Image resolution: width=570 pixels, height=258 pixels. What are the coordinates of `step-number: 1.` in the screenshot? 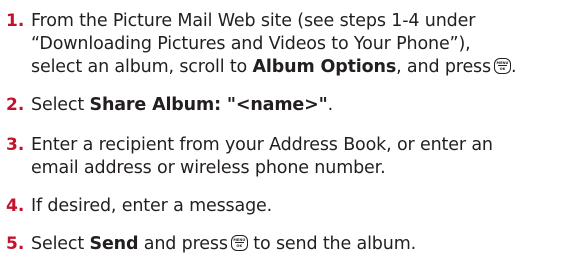 It's located at (15, 21).